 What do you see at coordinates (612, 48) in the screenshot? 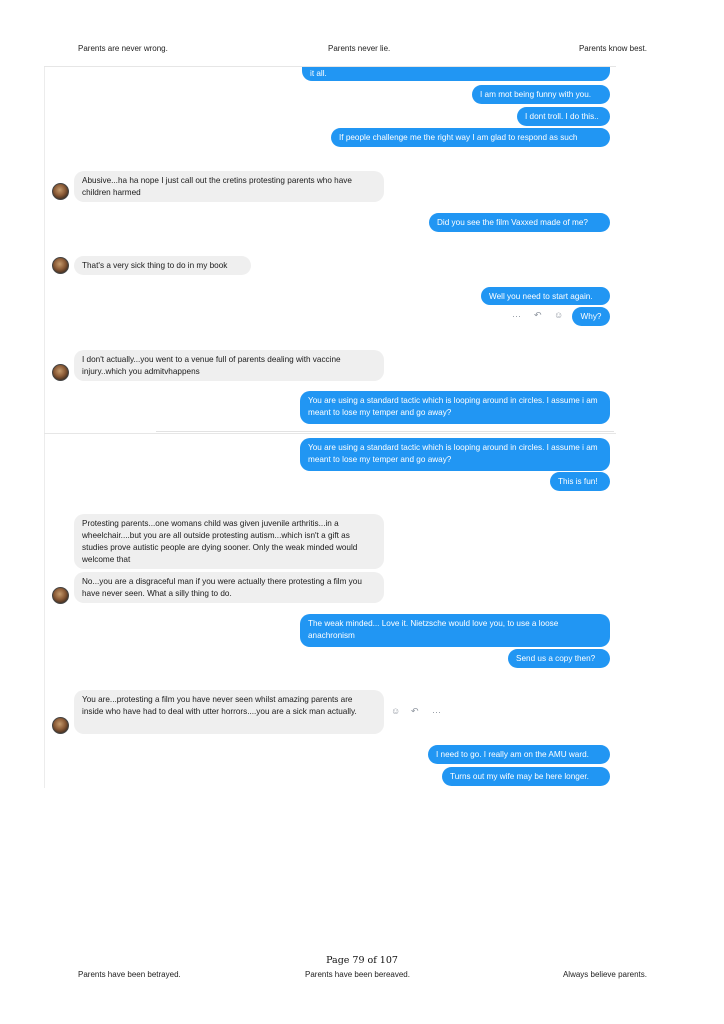
I see `header-right-text: Parents know best.` at bounding box center [612, 48].